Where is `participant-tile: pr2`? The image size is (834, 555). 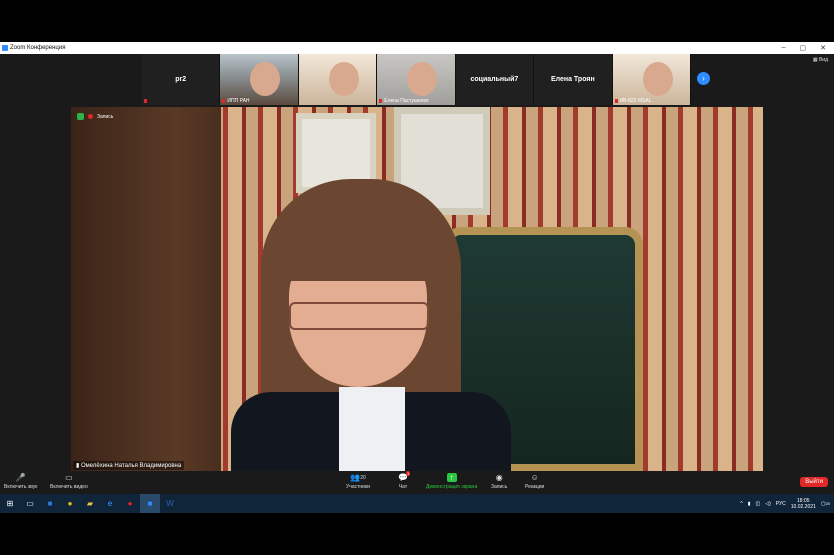
participant-tile: pr2 is located at coordinates (181, 79).